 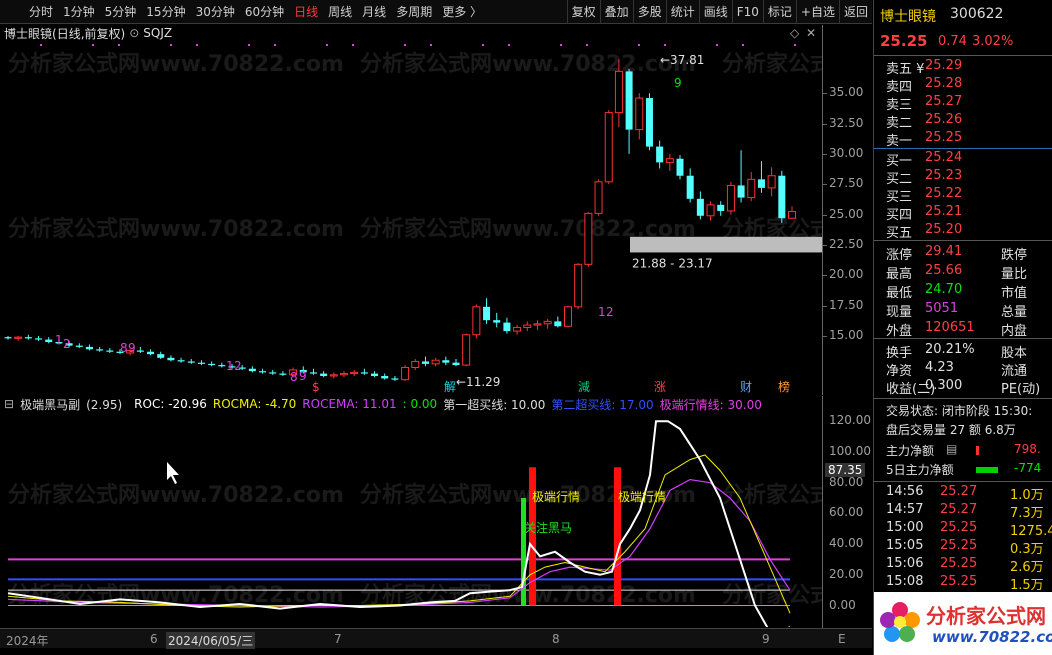 I want to click on period-4: 30分钟, so click(x=215, y=12).